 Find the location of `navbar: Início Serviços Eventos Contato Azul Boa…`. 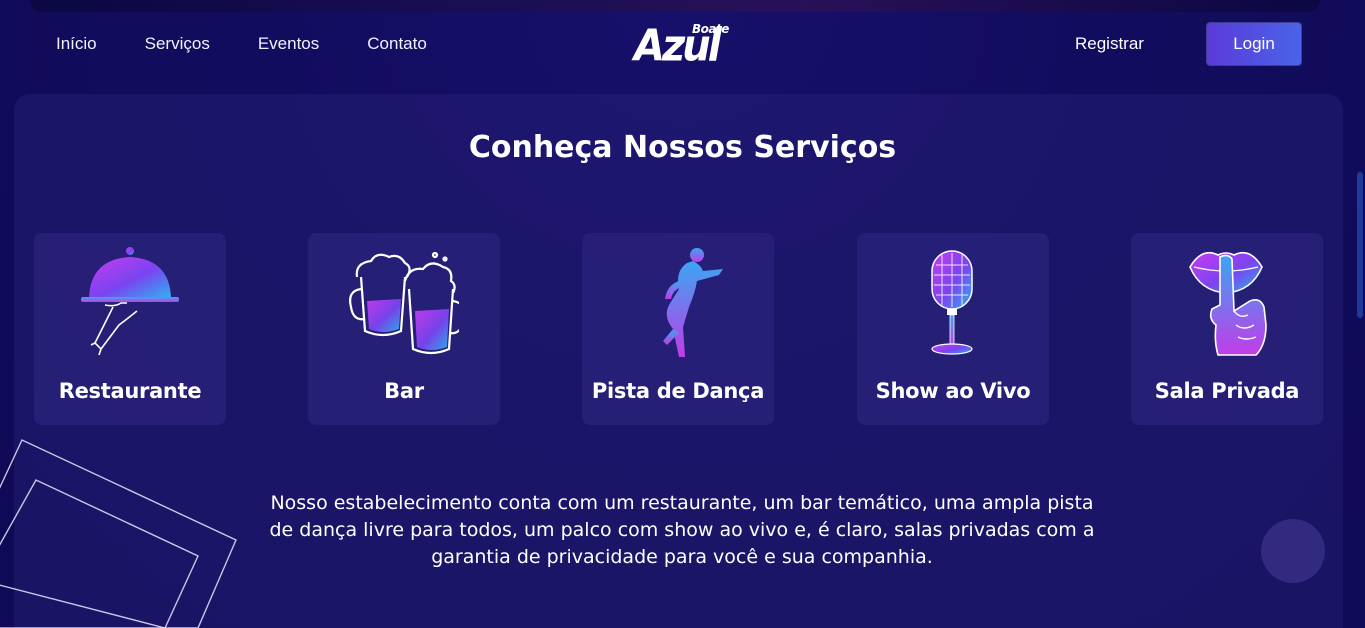

navbar: Início Serviços Eventos Contato Azul Boa… is located at coordinates (682, 46).